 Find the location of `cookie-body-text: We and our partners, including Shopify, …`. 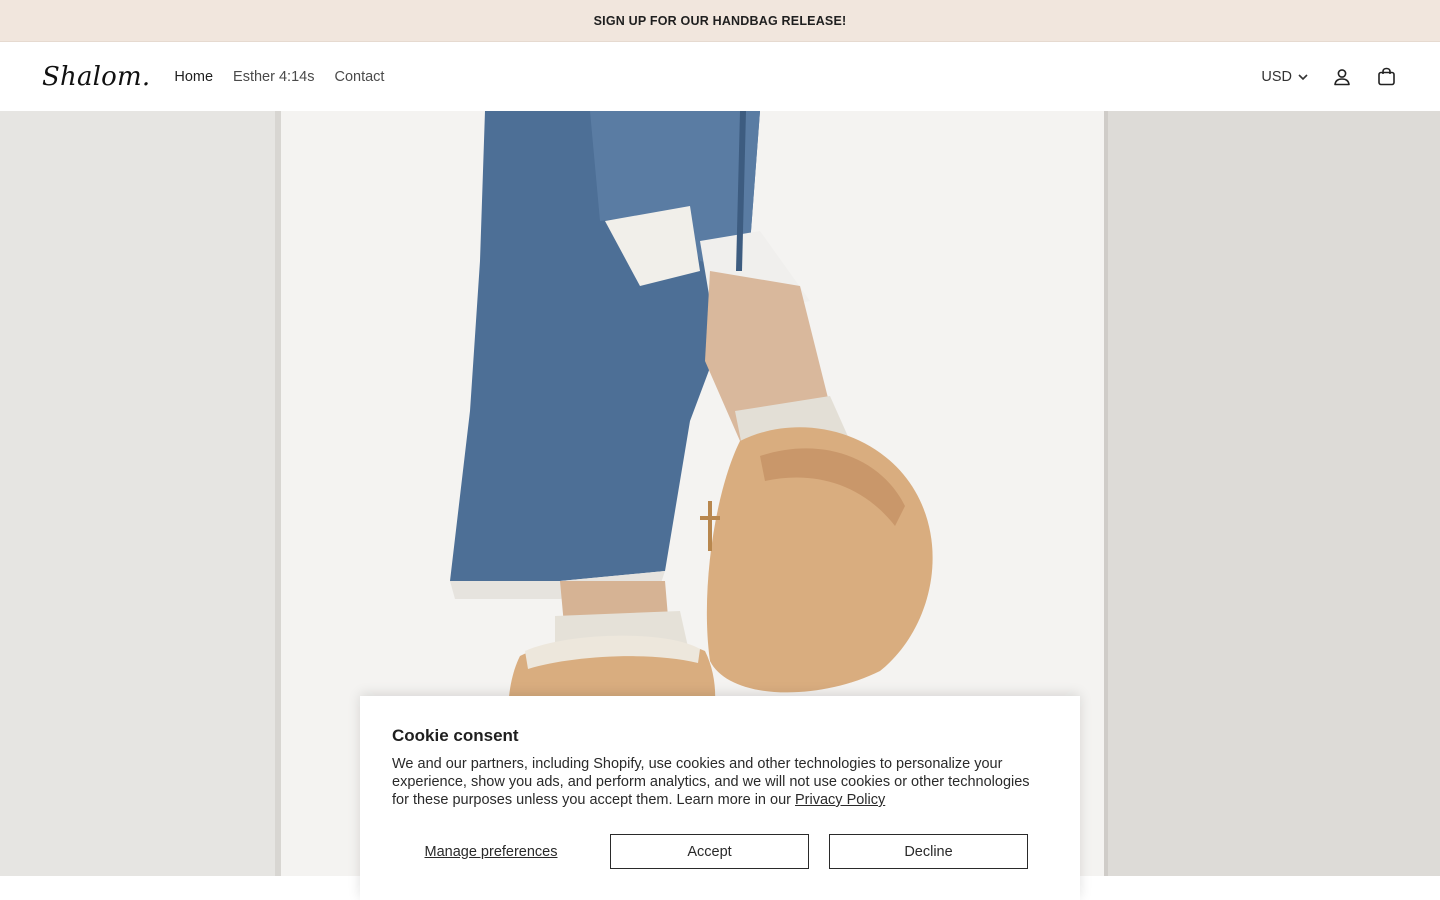

cookie-body-text: We and our partners, including Shopify, … is located at coordinates (711, 782).